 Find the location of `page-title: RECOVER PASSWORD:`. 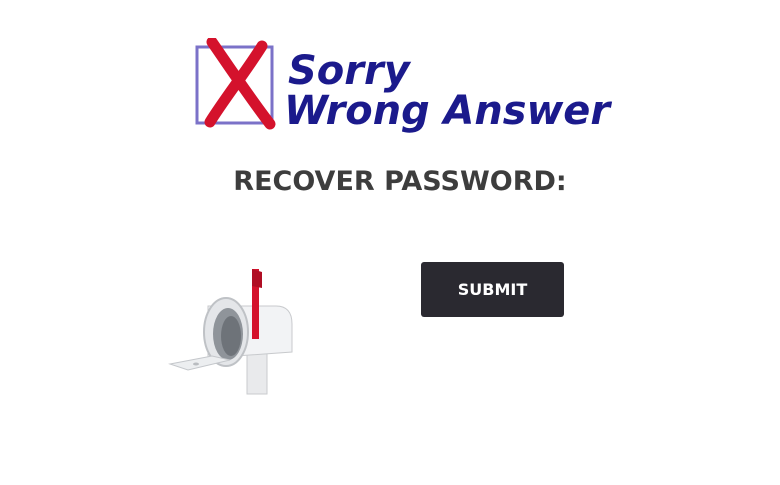

page-title: RECOVER PASSWORD: is located at coordinates (400, 181).